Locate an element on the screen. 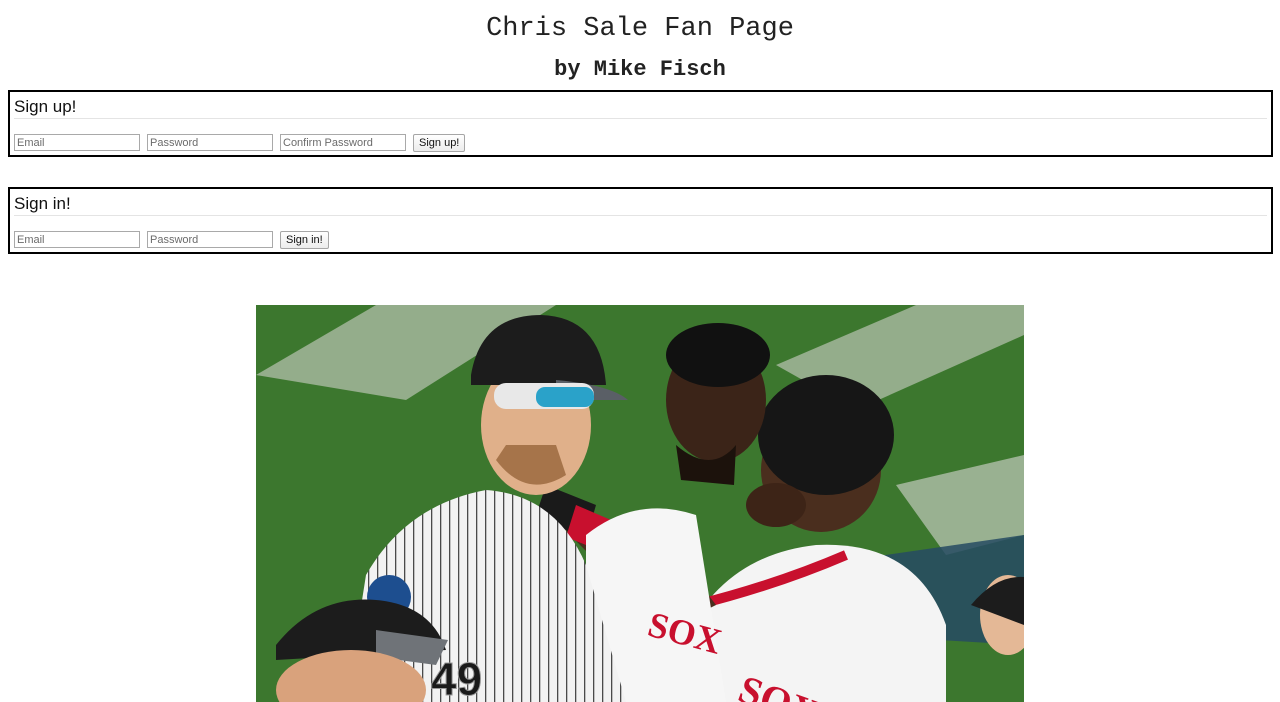 The width and height of the screenshot is (1280, 702). signup-button: Sign up! is located at coordinates (439, 143).